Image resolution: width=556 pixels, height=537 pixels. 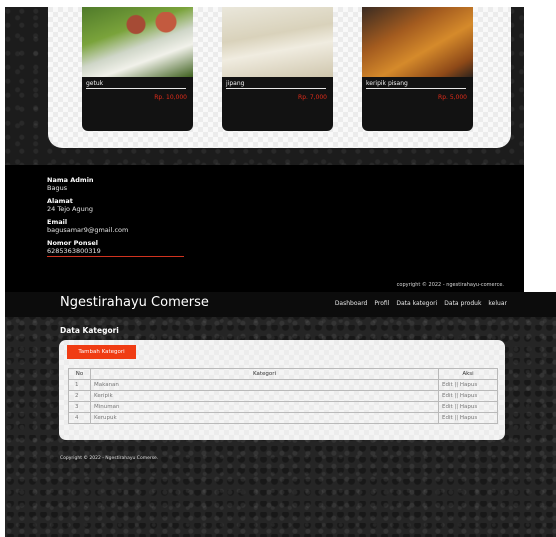 I want to click on row-no: 1, so click(x=79, y=385).